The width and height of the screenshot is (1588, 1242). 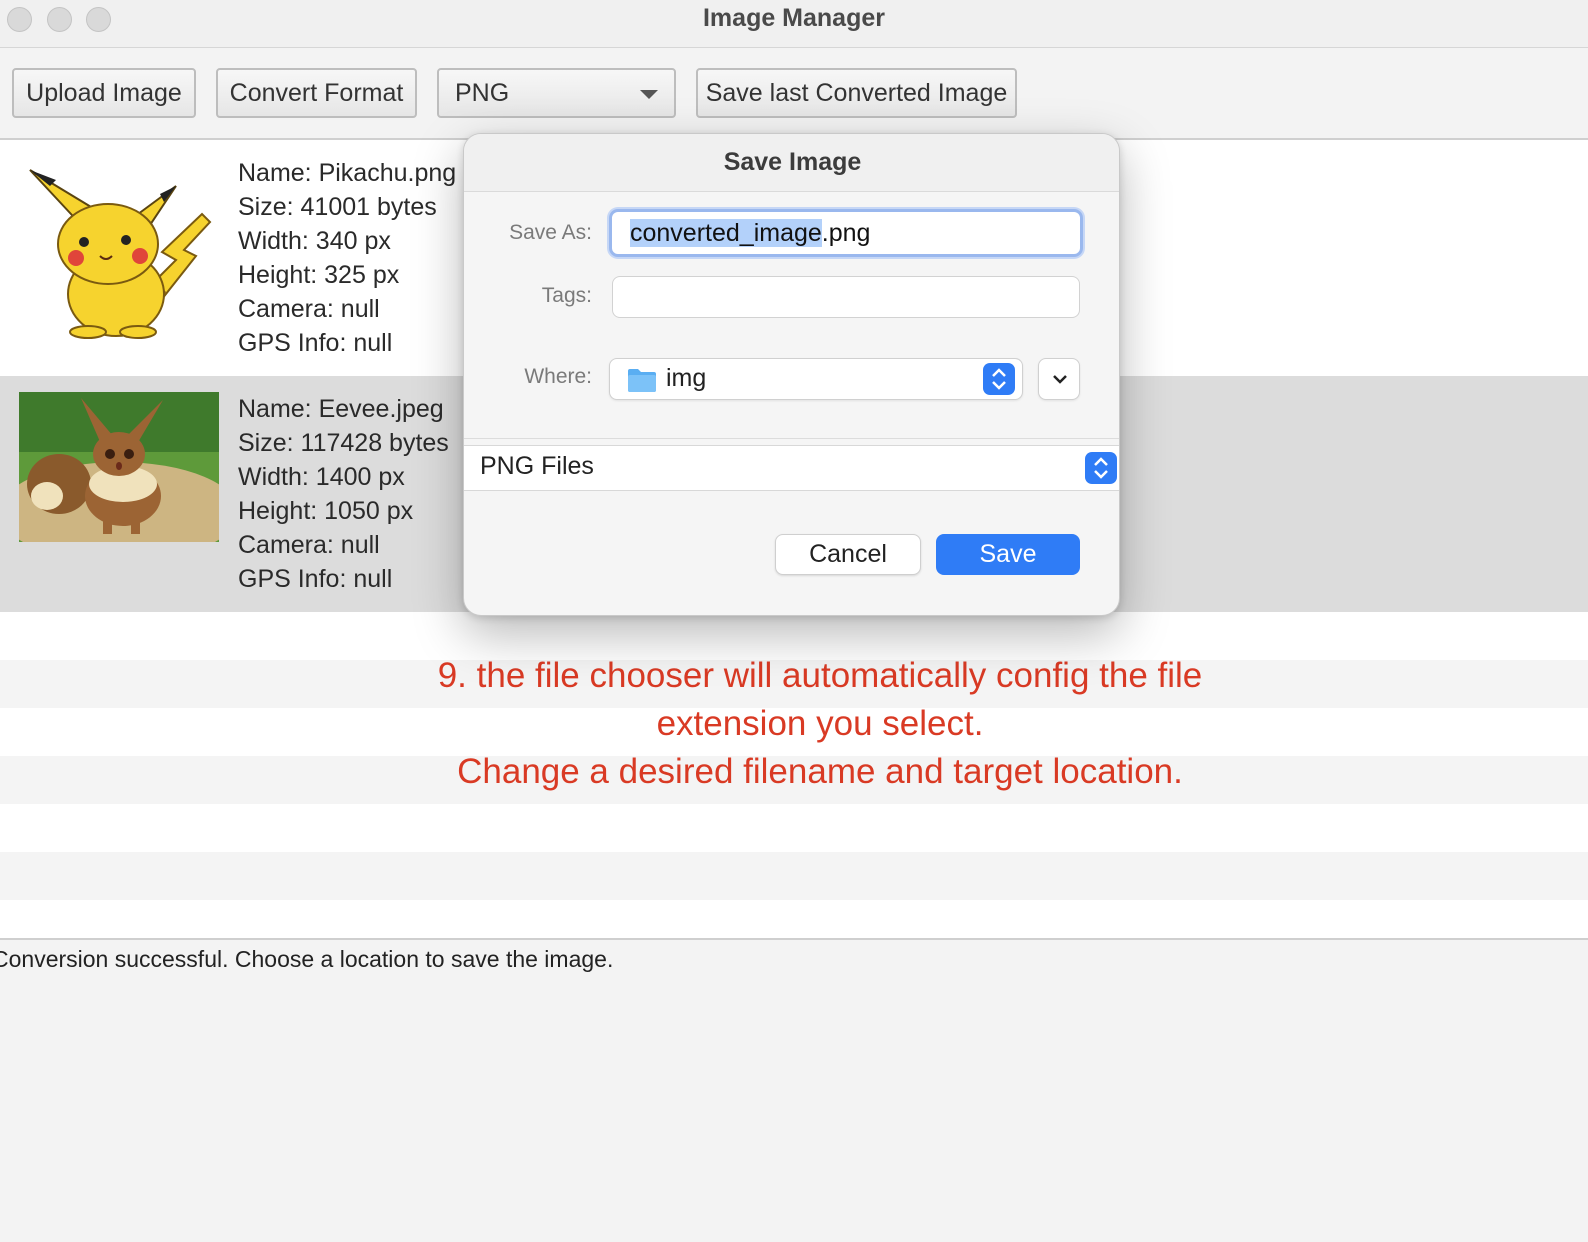 I want to click on image-height: Height: 325 px, so click(x=319, y=275).